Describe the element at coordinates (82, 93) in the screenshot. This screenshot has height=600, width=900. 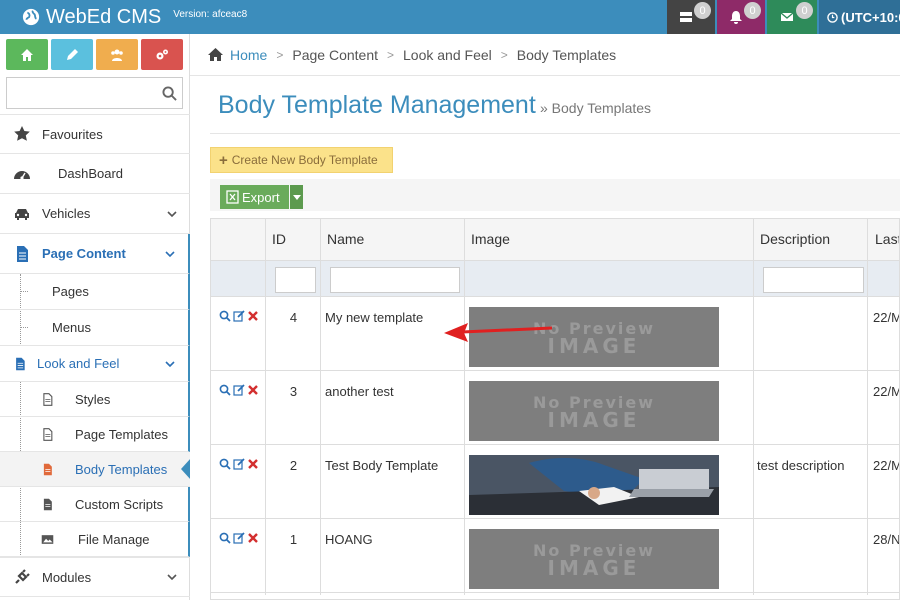
I see `sidebar-search-input` at that location.